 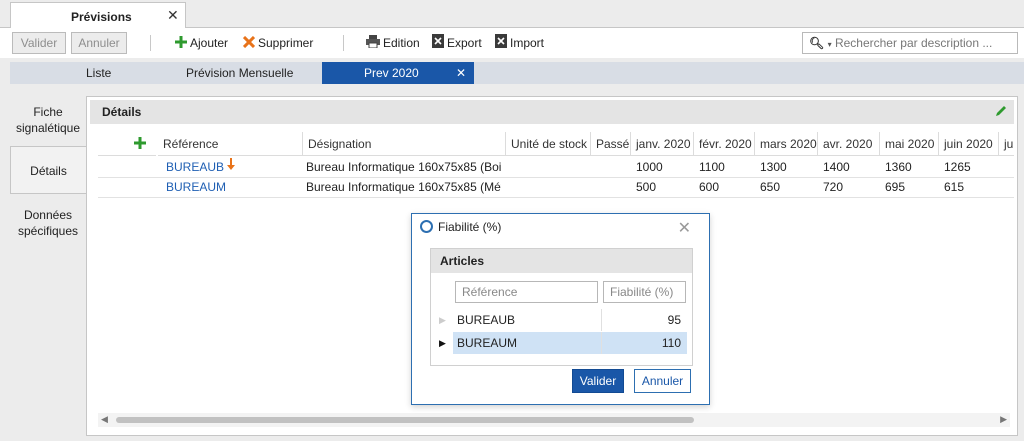 I want to click on nav-fiche-line2: signalétique, so click(x=48, y=128).